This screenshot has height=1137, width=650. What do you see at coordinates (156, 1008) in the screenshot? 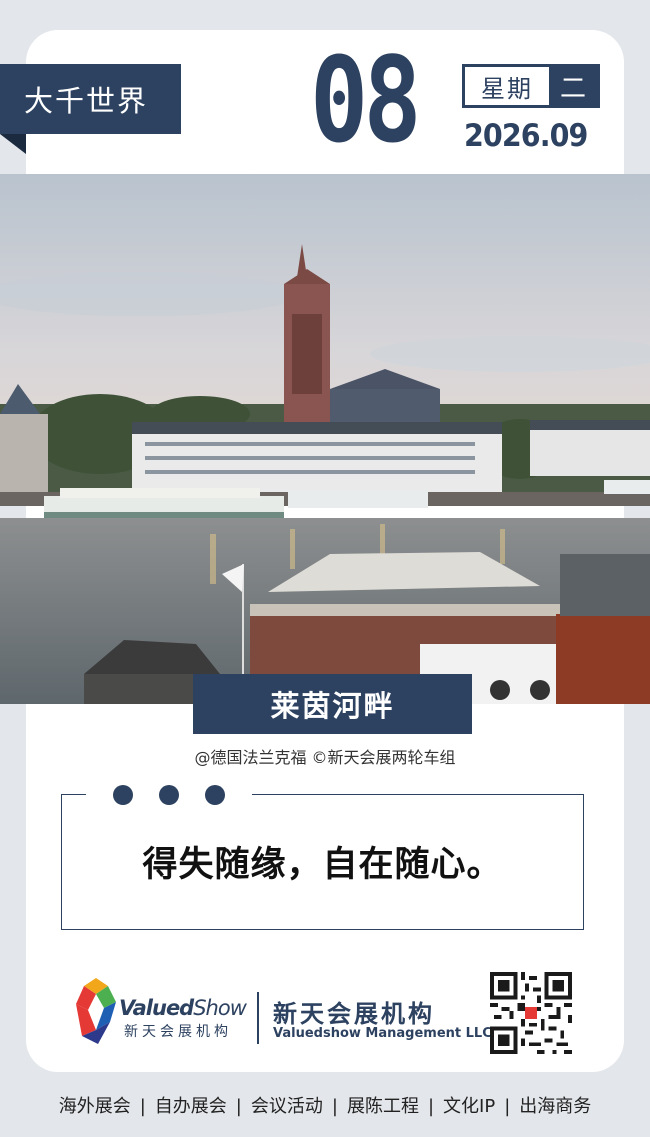
I see `brand-en-bold: Valued` at bounding box center [156, 1008].